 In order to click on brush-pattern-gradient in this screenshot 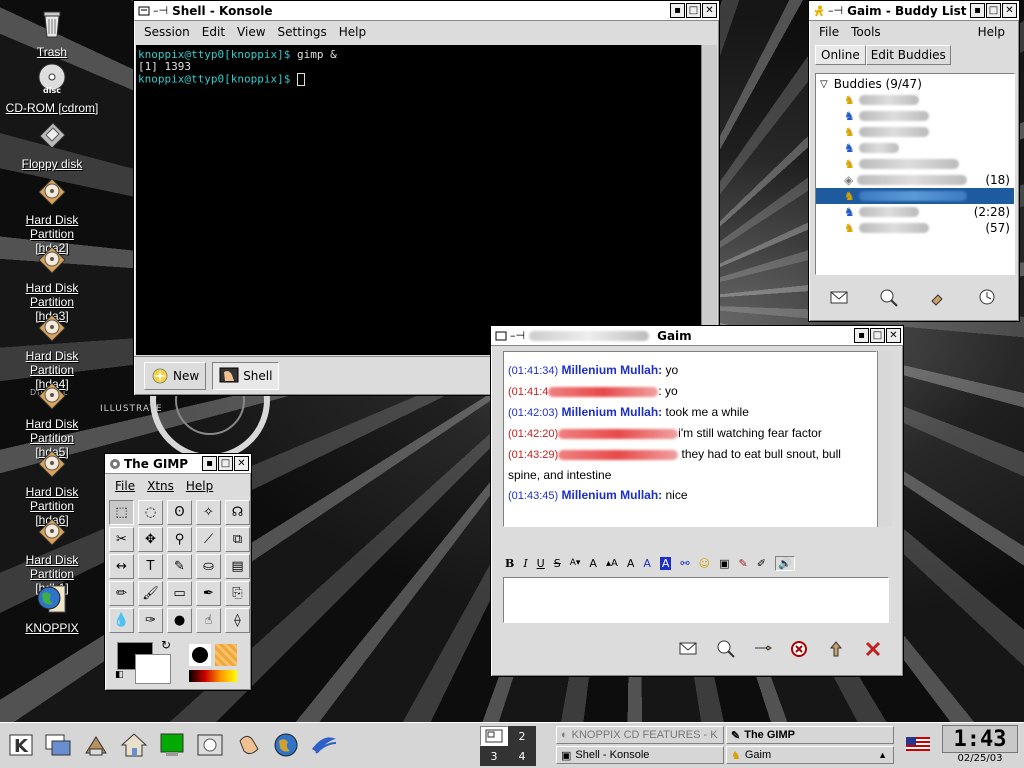, I will do `click(214, 664)`.